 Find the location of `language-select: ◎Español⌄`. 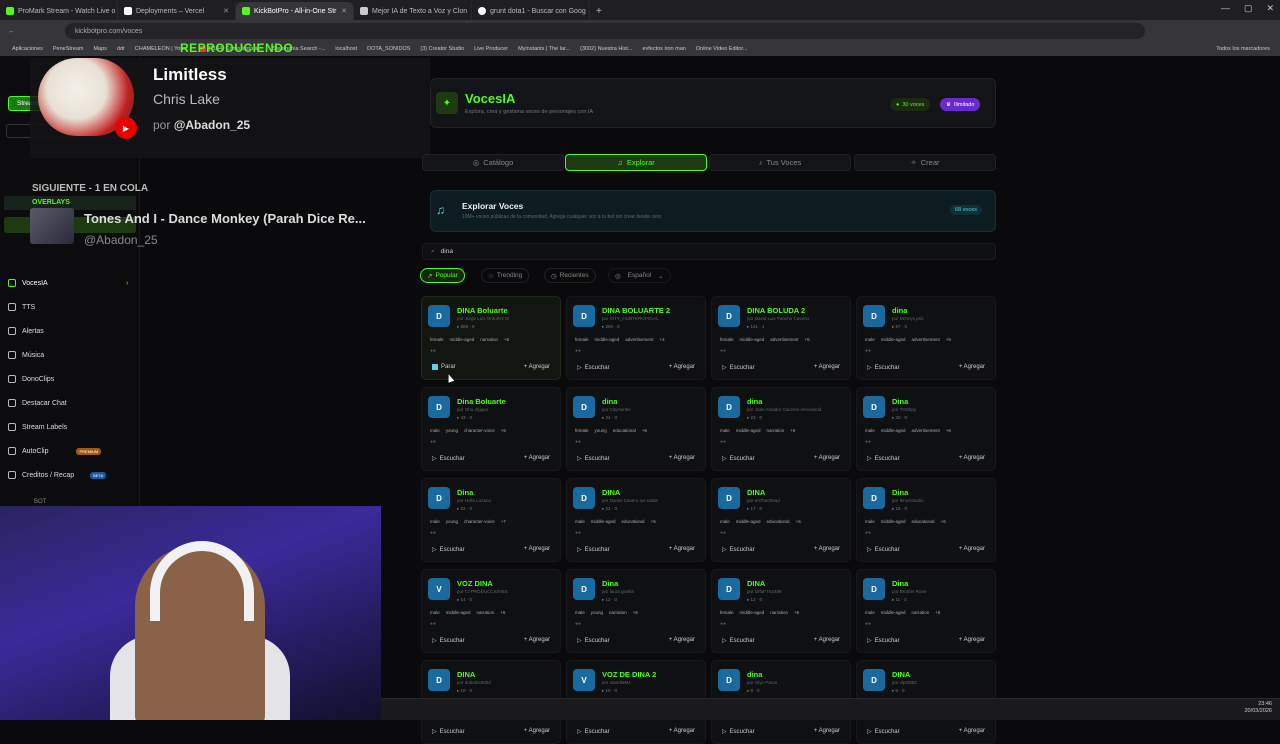

language-select: ◎Español⌄ is located at coordinates (639, 275).